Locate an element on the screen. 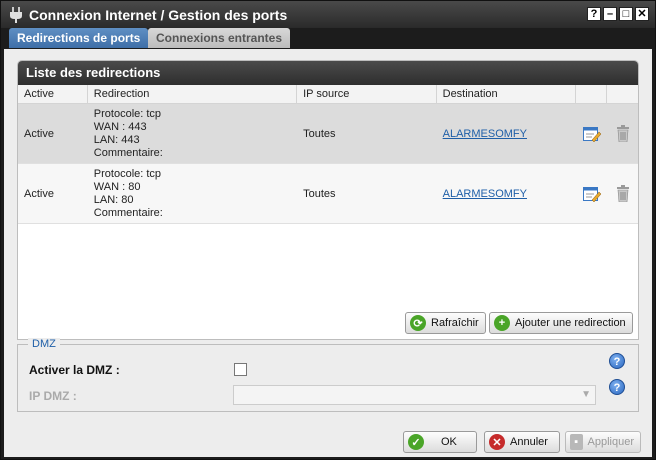 This screenshot has height=460, width=656. save-icon: ▪ is located at coordinates (576, 442).